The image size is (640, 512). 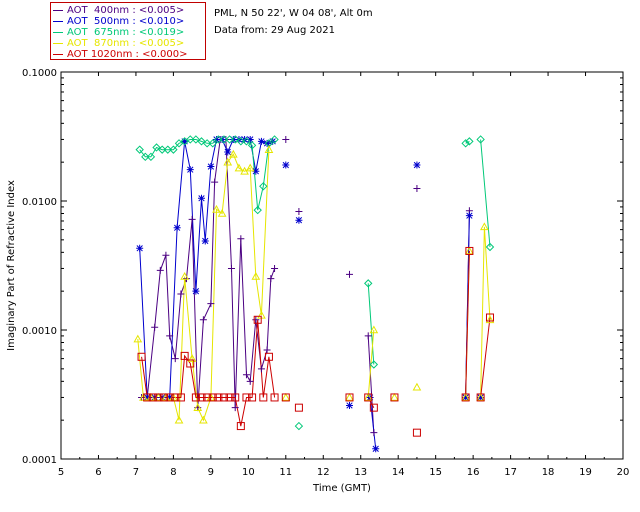 I want to click on y-tick-label: 0.0001, so click(x=39, y=460).